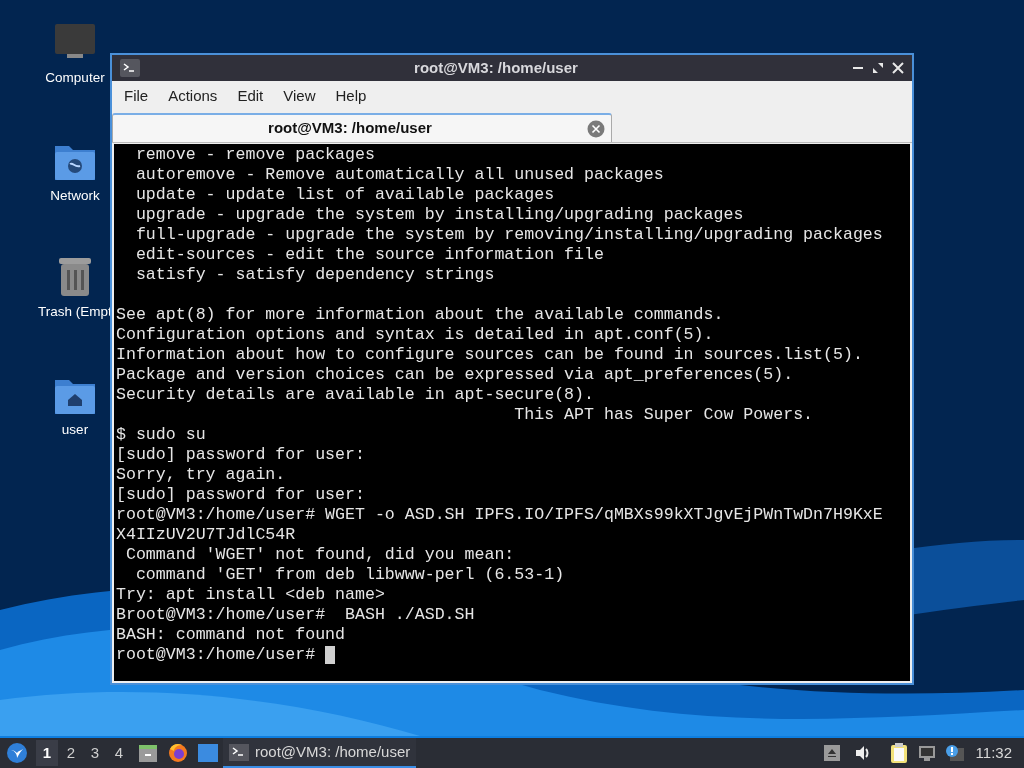  Describe the element at coordinates (178, 753) in the screenshot. I see `browser-icon` at that location.